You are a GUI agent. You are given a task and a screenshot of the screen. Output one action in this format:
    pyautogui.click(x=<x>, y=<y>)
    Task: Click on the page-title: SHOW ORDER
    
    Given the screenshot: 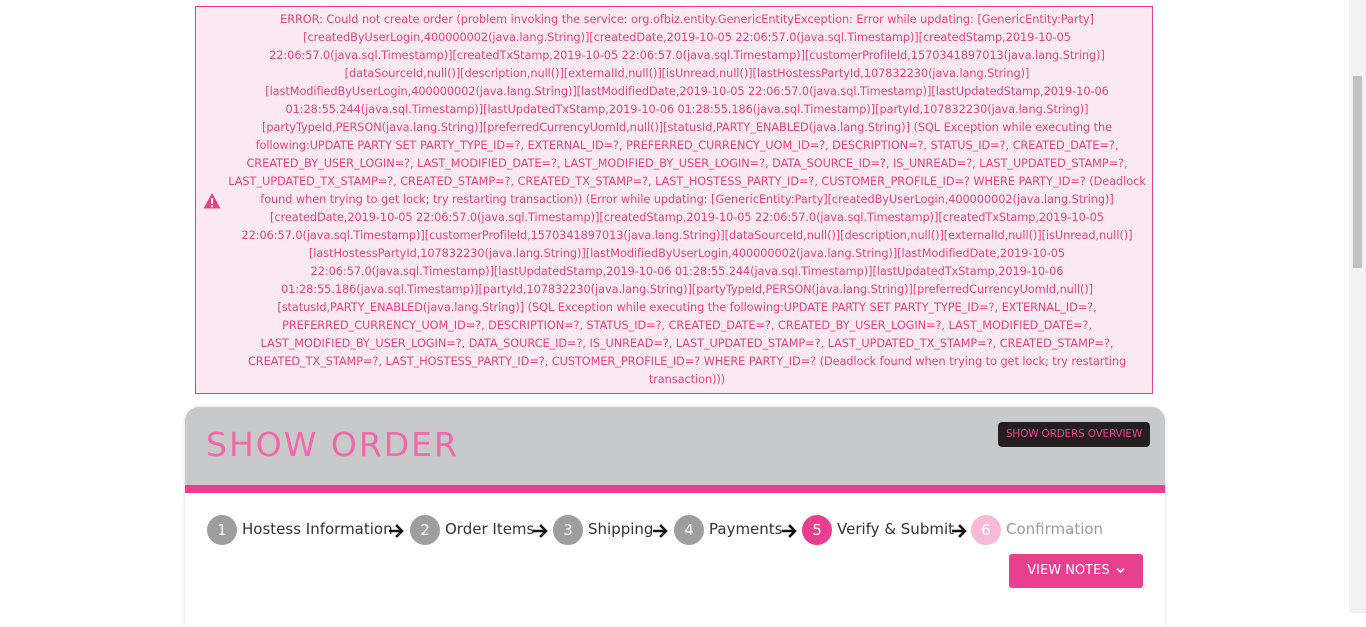 What is the action you would take?
    pyautogui.click(x=332, y=444)
    